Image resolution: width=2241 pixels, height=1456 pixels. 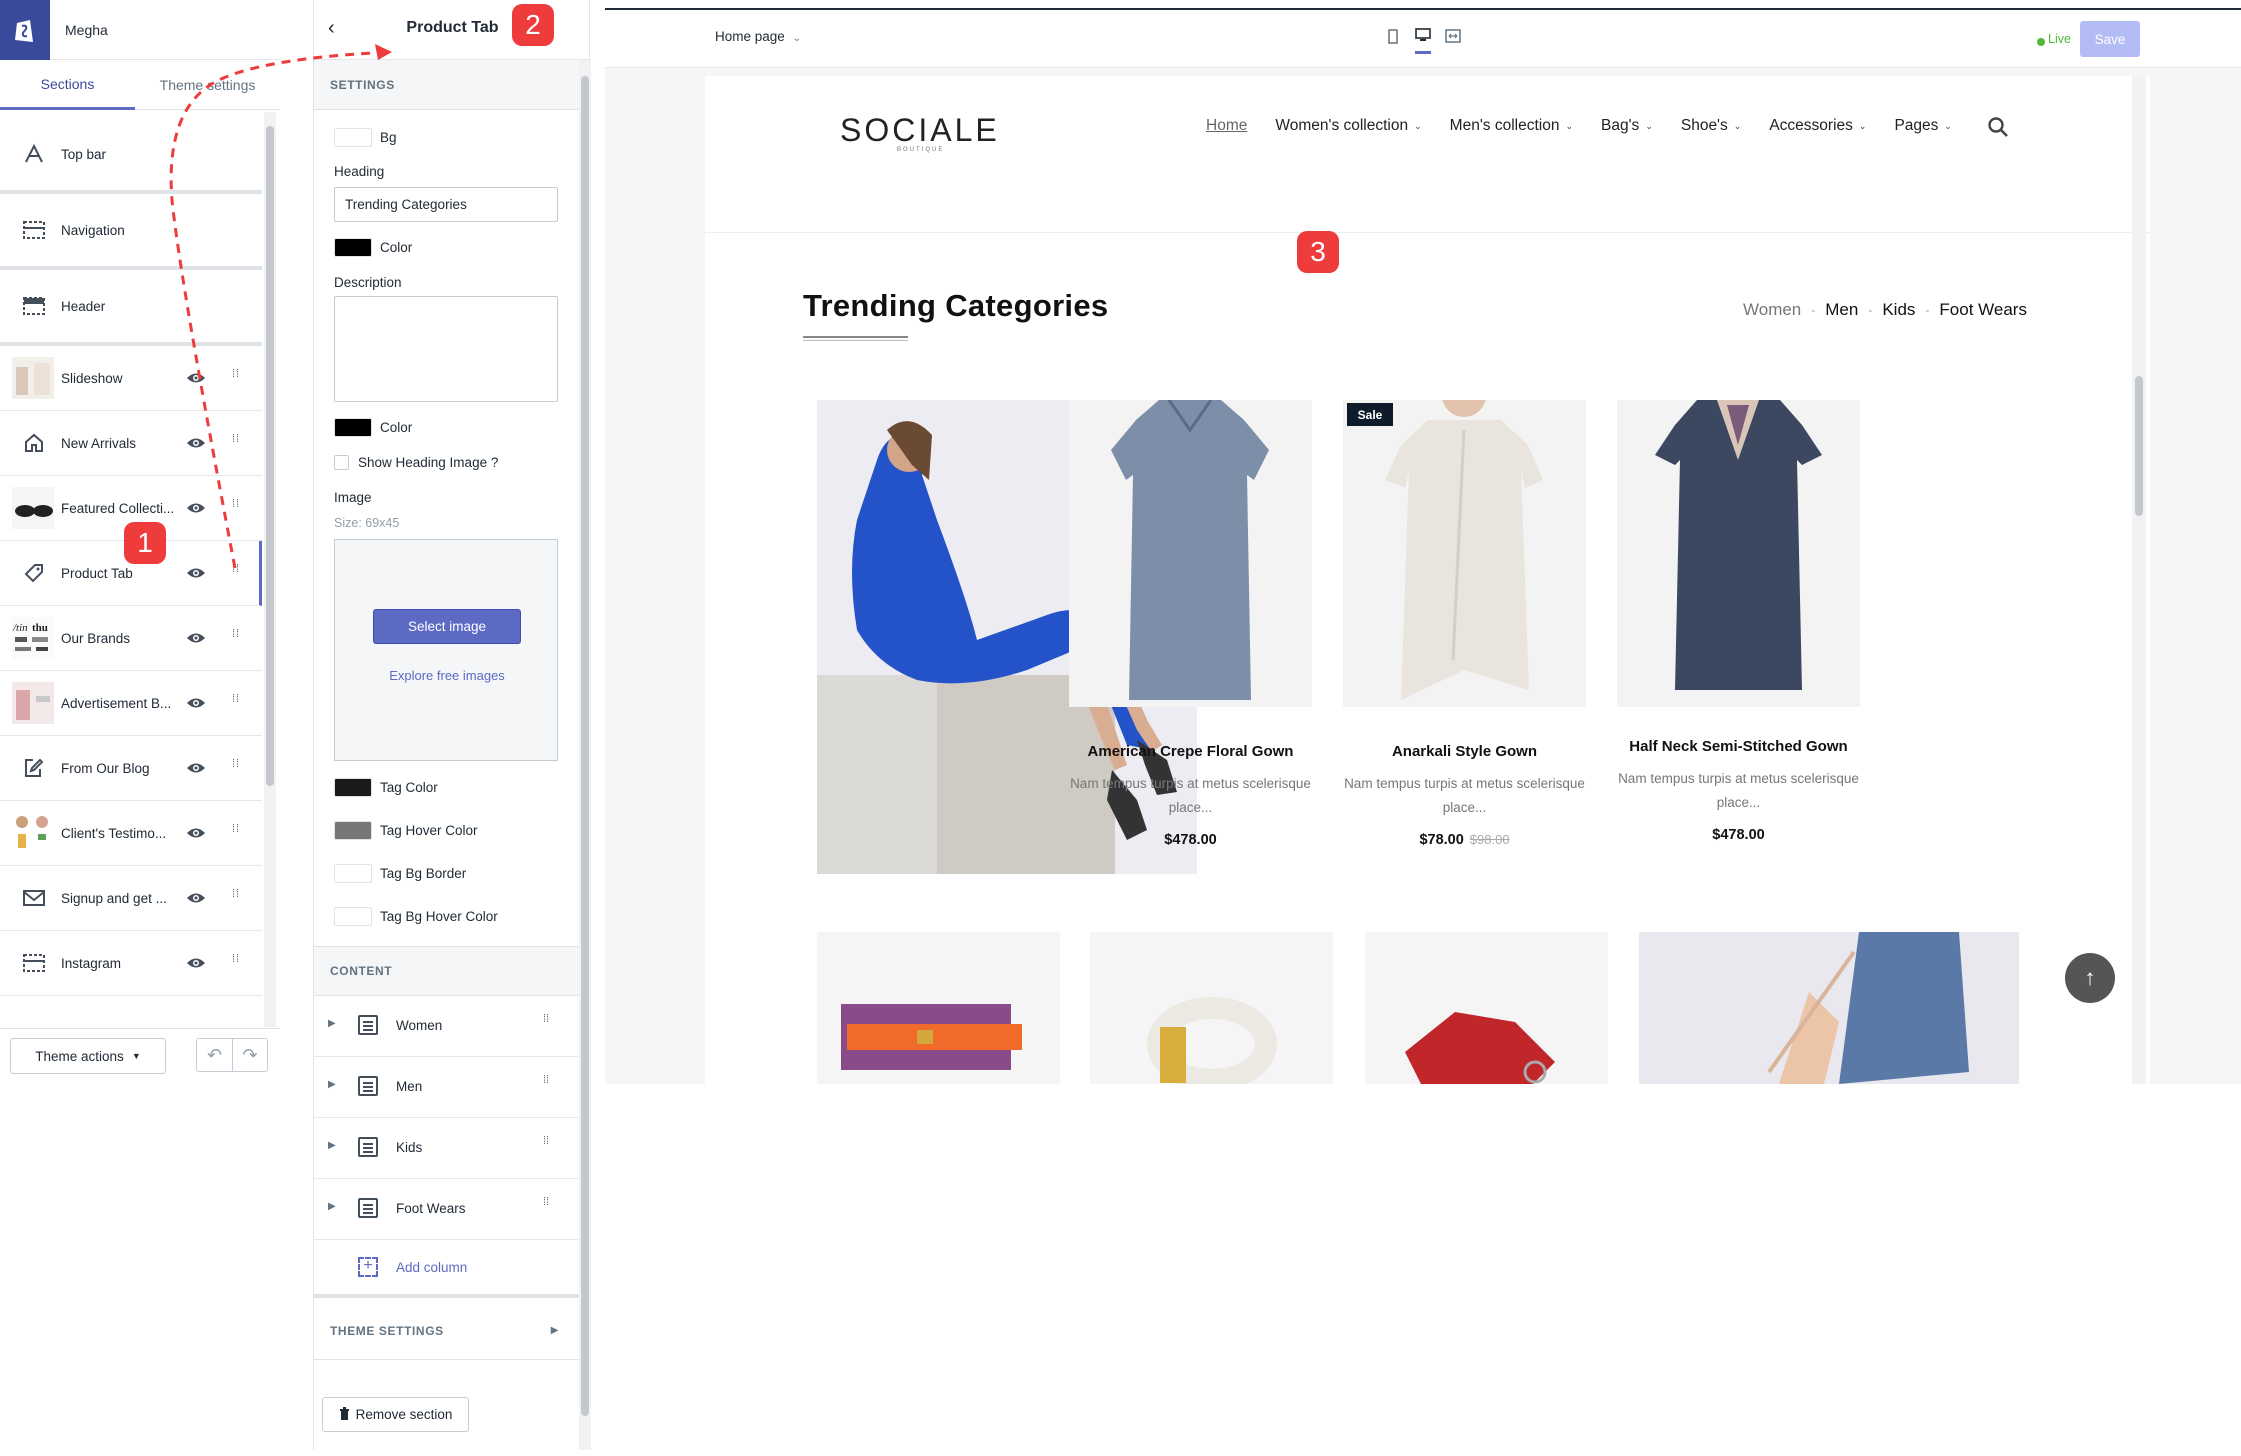 I want to click on tab-foot-wears: Foot Wears, so click(x=1983, y=310).